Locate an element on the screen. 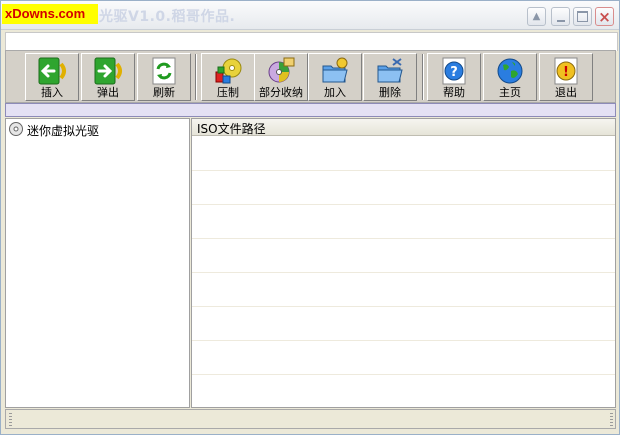 The image size is (620, 435). toolbar: 插入 弹出 刷新 压制 部分收纳 加入 删除 ? 帮助 主页 ! 退出 is located at coordinates (310, 76).